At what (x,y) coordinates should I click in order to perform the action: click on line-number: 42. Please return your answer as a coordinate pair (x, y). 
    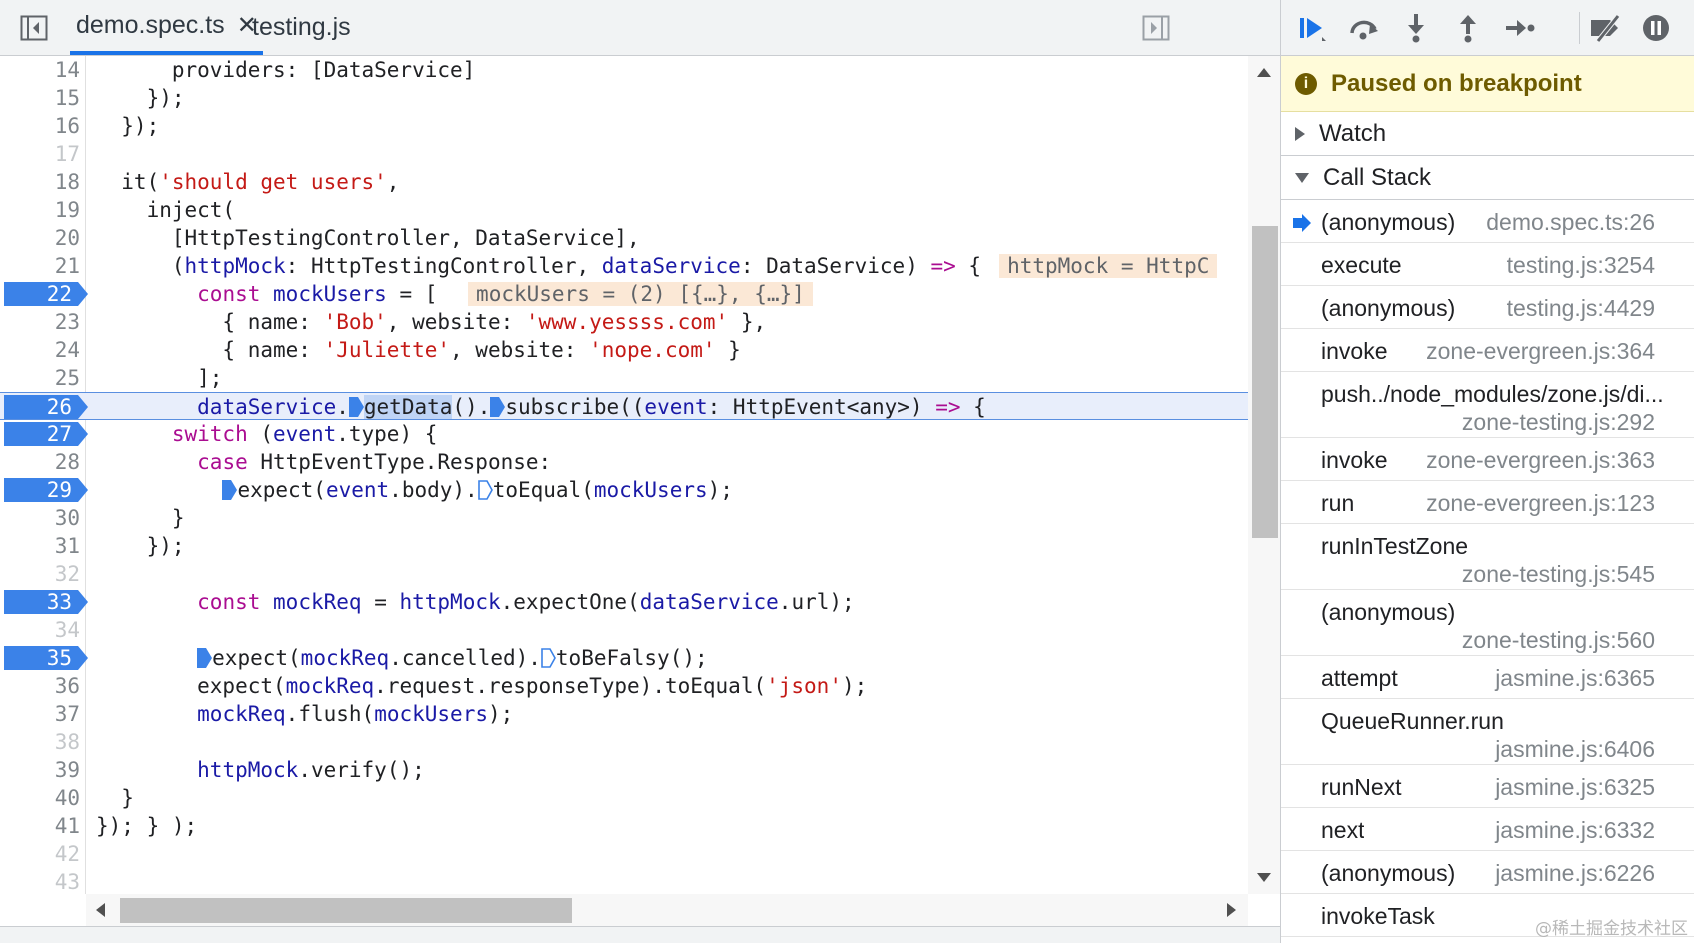
    Looking at the image, I should click on (43, 854).